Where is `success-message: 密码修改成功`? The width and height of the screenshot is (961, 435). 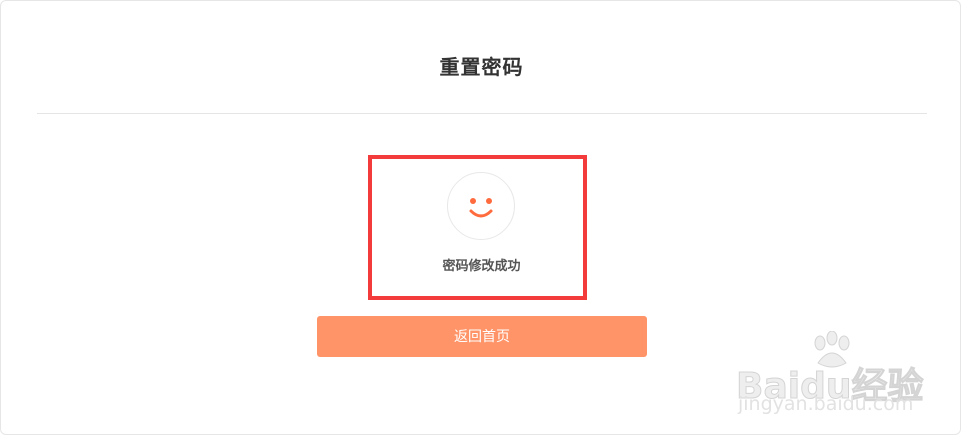
success-message: 密码修改成功 is located at coordinates (481, 266).